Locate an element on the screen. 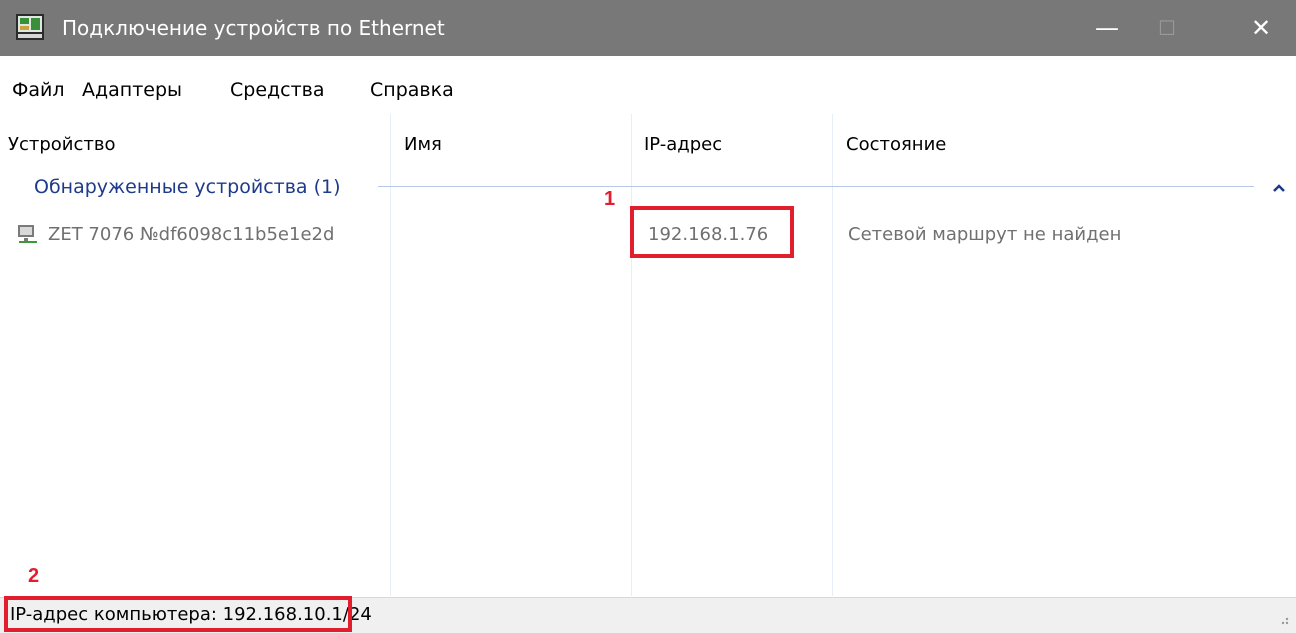 The width and height of the screenshot is (1296, 633). menu-file: Файл is located at coordinates (38, 90).